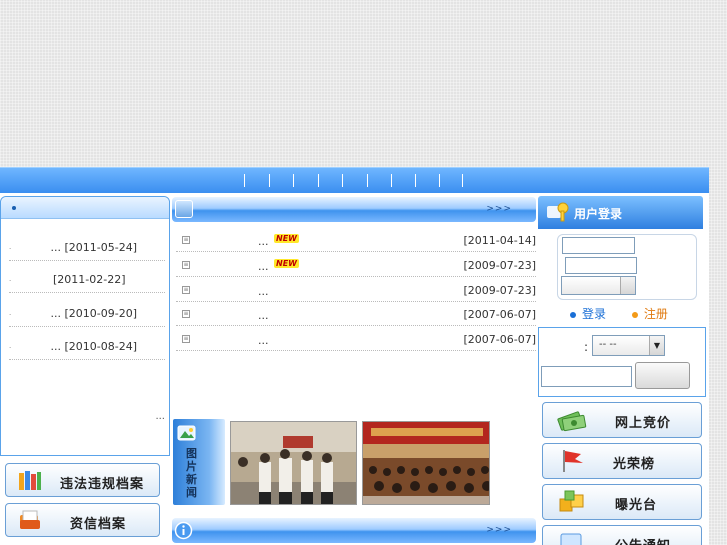 This screenshot has height=545, width=727. What do you see at coordinates (184, 209) in the screenshot?
I see `news-icon` at bounding box center [184, 209].